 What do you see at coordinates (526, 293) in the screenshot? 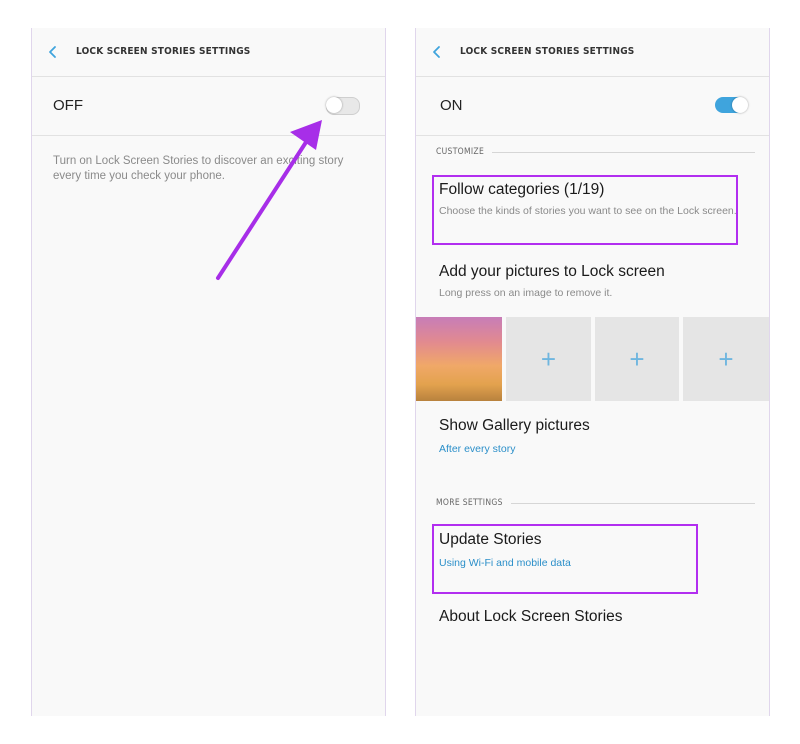
I see `add-pictures-subtitle: Long press on an image to remove it.` at bounding box center [526, 293].